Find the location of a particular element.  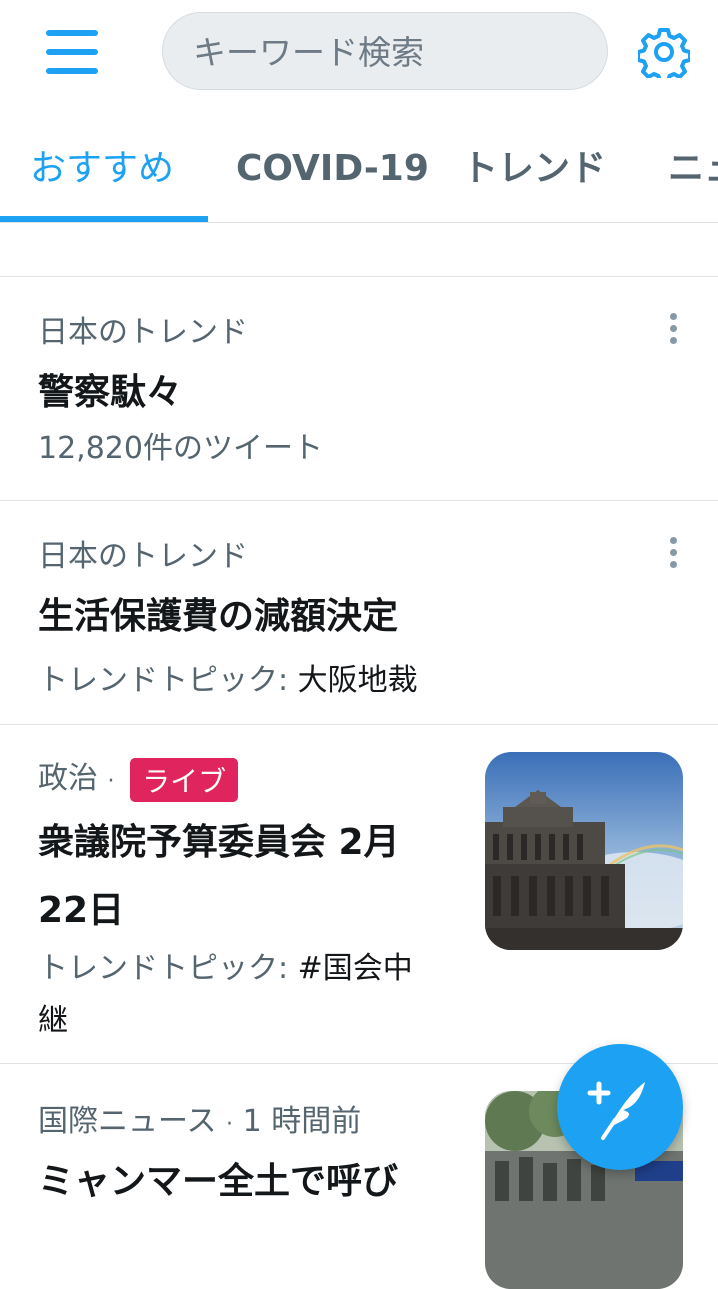

news-category-row: 政治 · ライブ is located at coordinates (138, 777).